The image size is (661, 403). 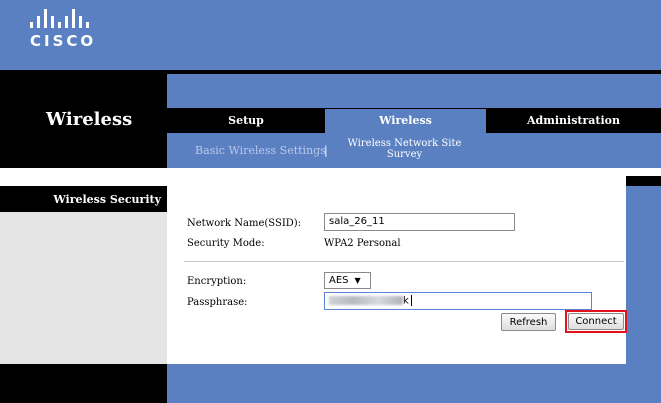 I want to click on cisco-bars-icon, so click(x=70, y=18).